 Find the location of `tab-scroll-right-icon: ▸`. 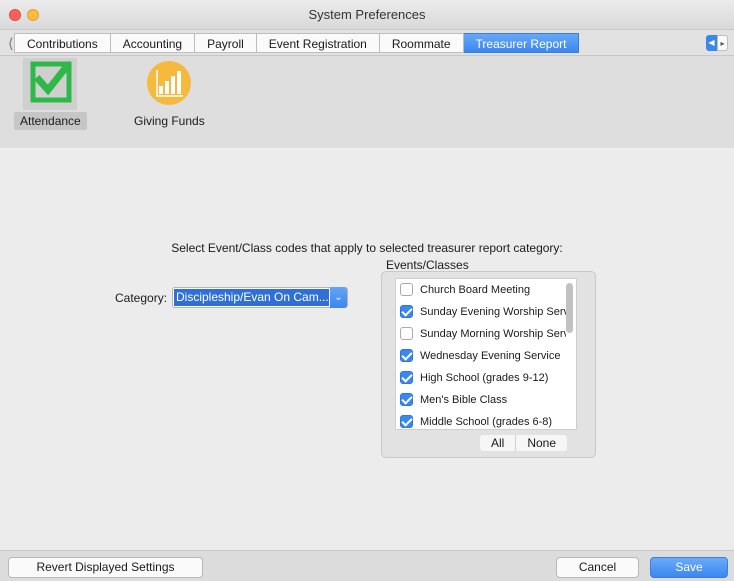

tab-scroll-right-icon: ▸ is located at coordinates (722, 43).